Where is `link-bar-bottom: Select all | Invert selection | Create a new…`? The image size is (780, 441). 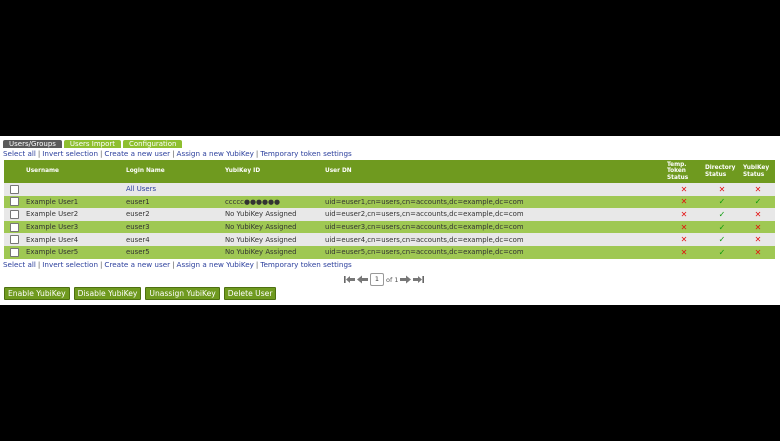 link-bar-bottom: Select all | Invert selection | Create a new… is located at coordinates (177, 264).